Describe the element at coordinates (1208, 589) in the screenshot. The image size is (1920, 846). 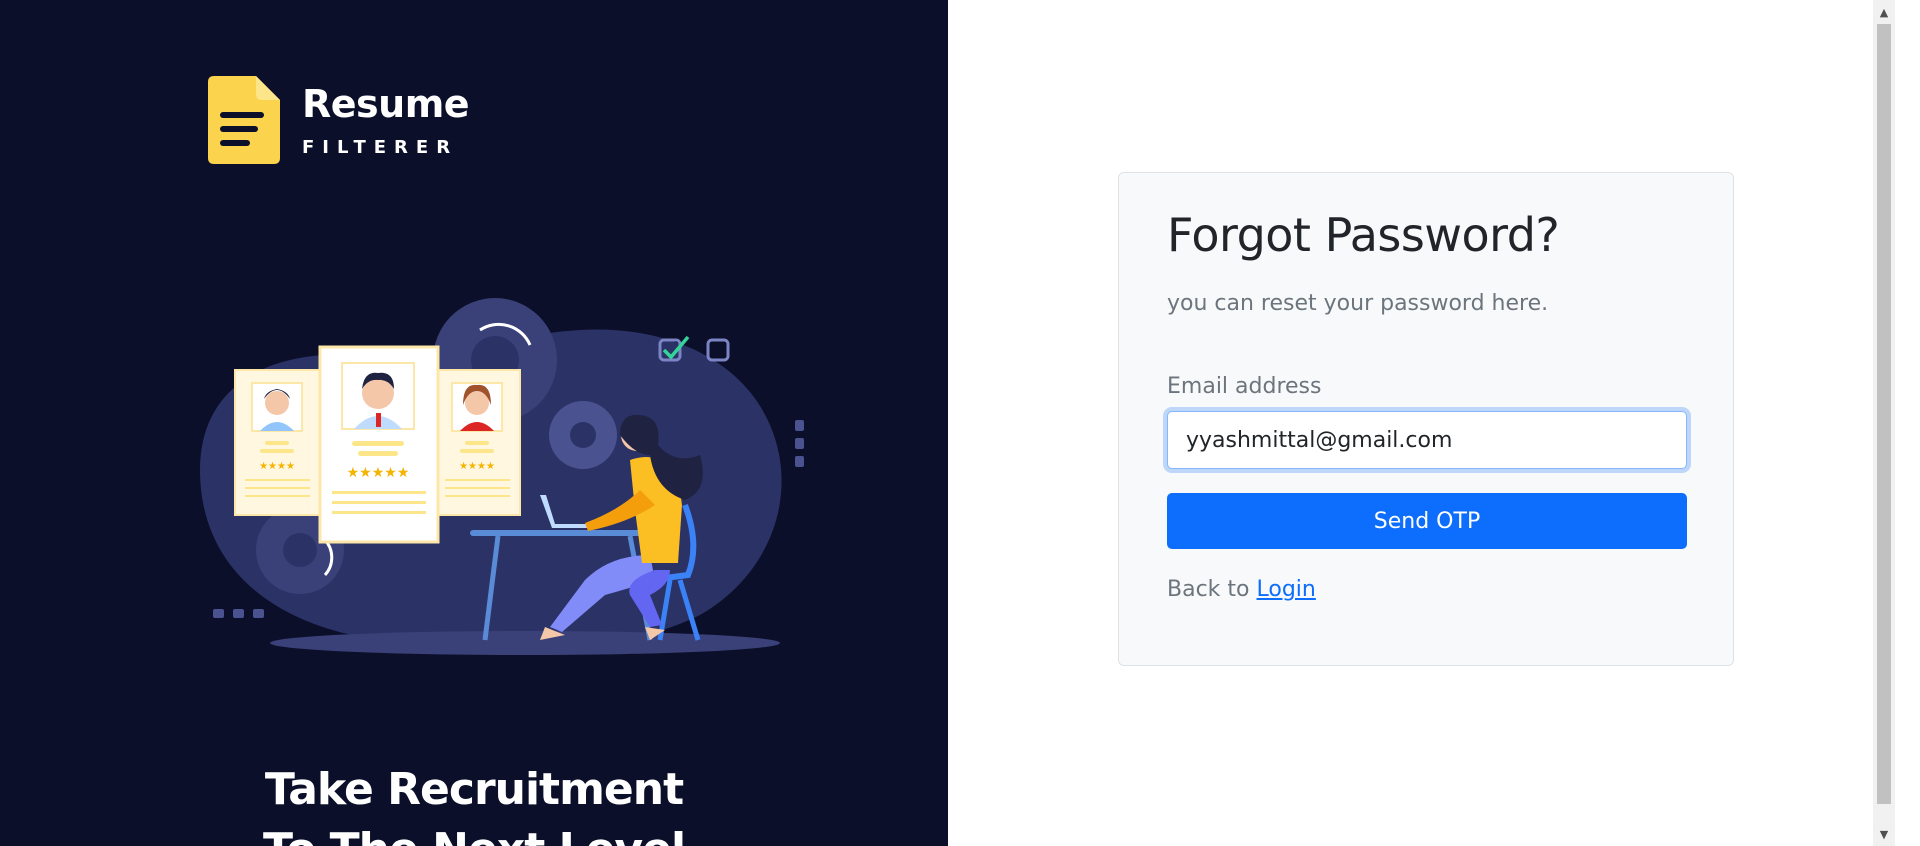
I see `back-to-text: Back to` at that location.